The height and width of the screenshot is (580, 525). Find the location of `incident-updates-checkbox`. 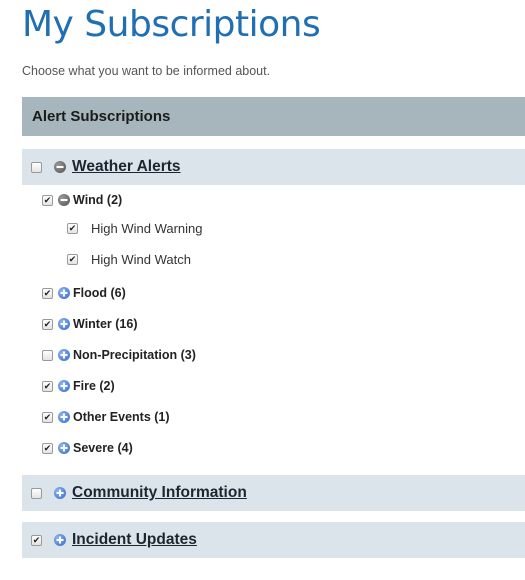

incident-updates-checkbox is located at coordinates (36, 540).